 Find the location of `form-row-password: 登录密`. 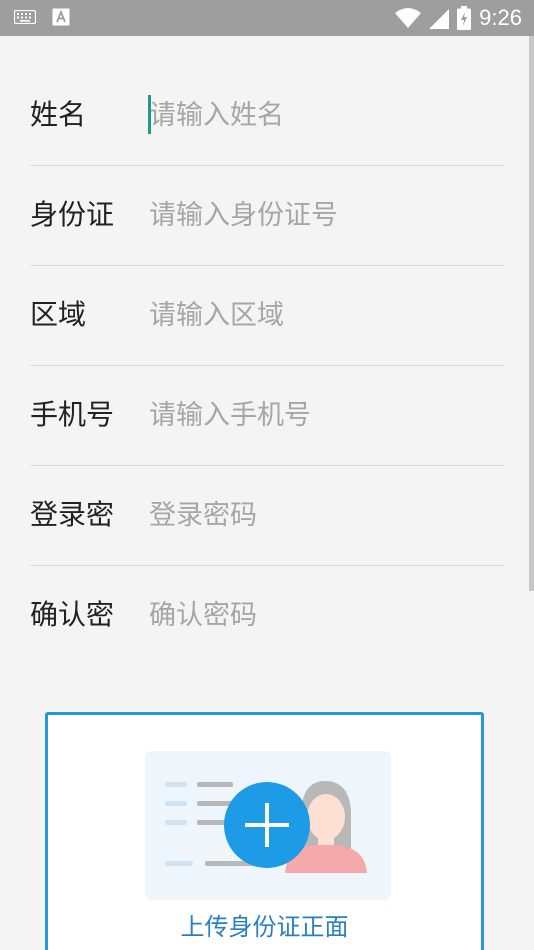

form-row-password: 登录密 is located at coordinates (267, 516).